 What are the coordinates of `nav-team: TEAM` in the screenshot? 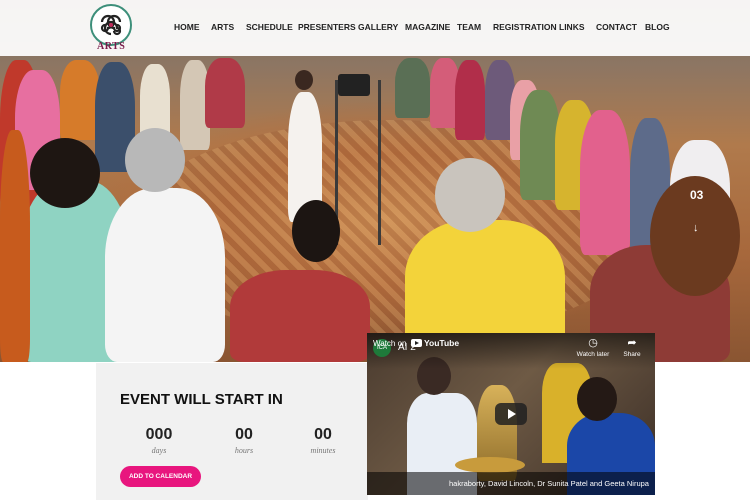 It's located at (469, 27).